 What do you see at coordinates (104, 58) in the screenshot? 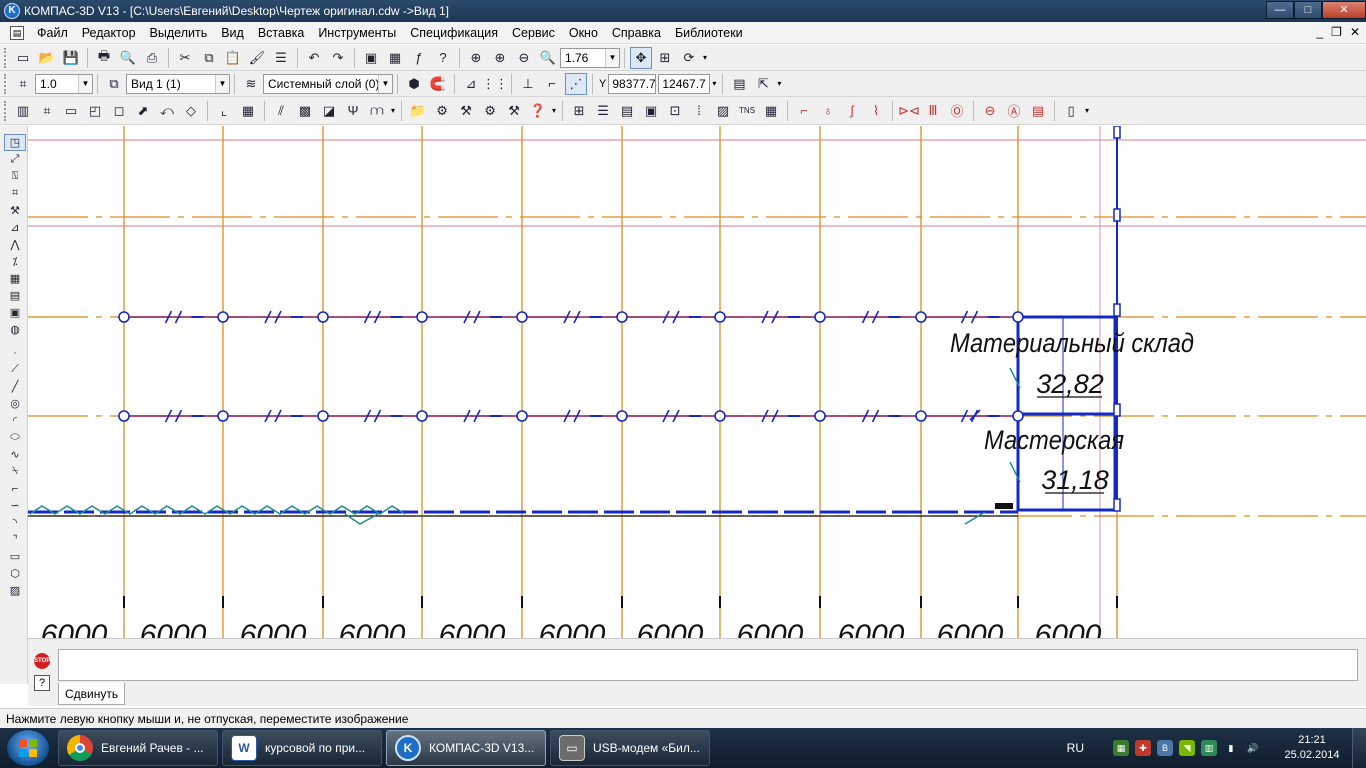
I see `print-icon: 🖶` at bounding box center [104, 58].